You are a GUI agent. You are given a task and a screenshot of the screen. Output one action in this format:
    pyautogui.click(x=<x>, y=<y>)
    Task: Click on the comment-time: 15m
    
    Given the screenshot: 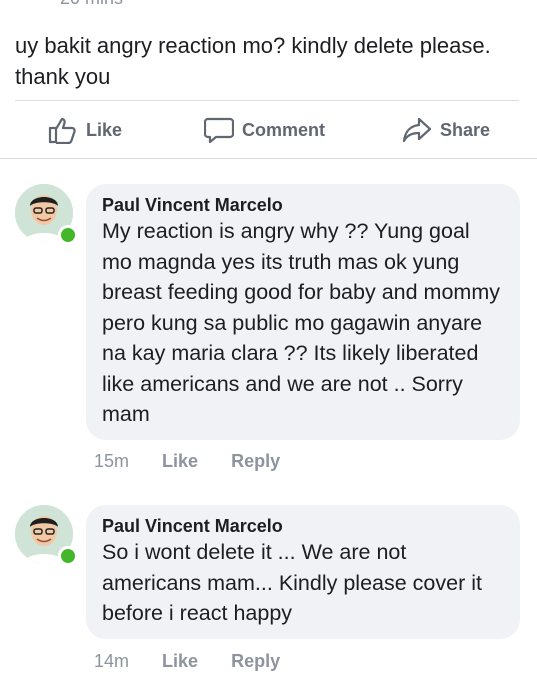 What is the action you would take?
    pyautogui.click(x=112, y=461)
    